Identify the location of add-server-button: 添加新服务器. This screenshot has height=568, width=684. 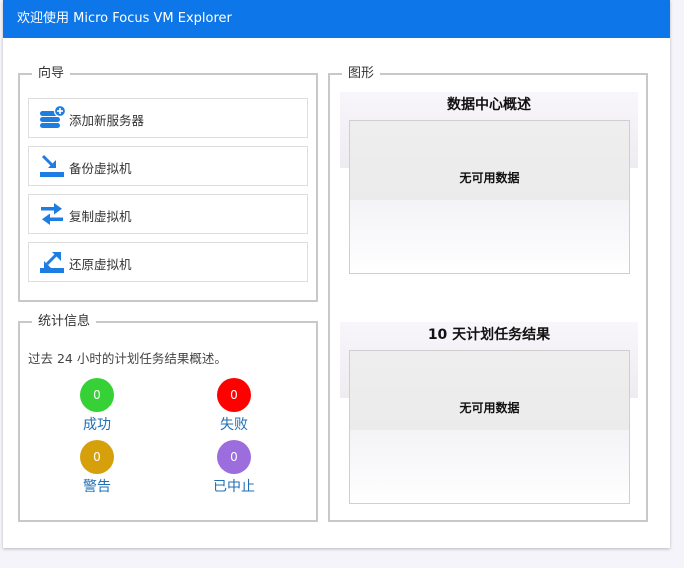
(168, 118).